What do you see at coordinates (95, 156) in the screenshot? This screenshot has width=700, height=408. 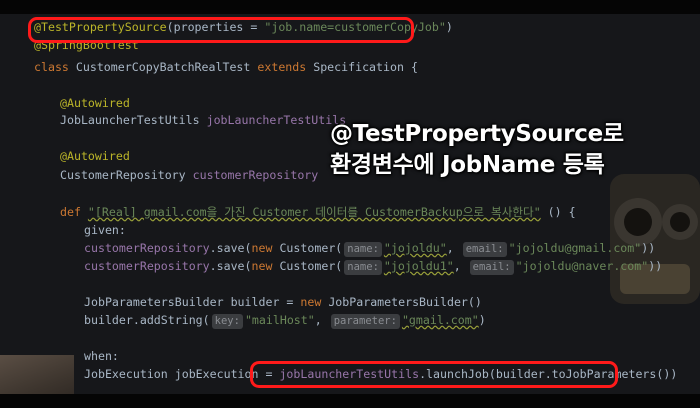 I see `code-line-6: @Autowired` at bounding box center [95, 156].